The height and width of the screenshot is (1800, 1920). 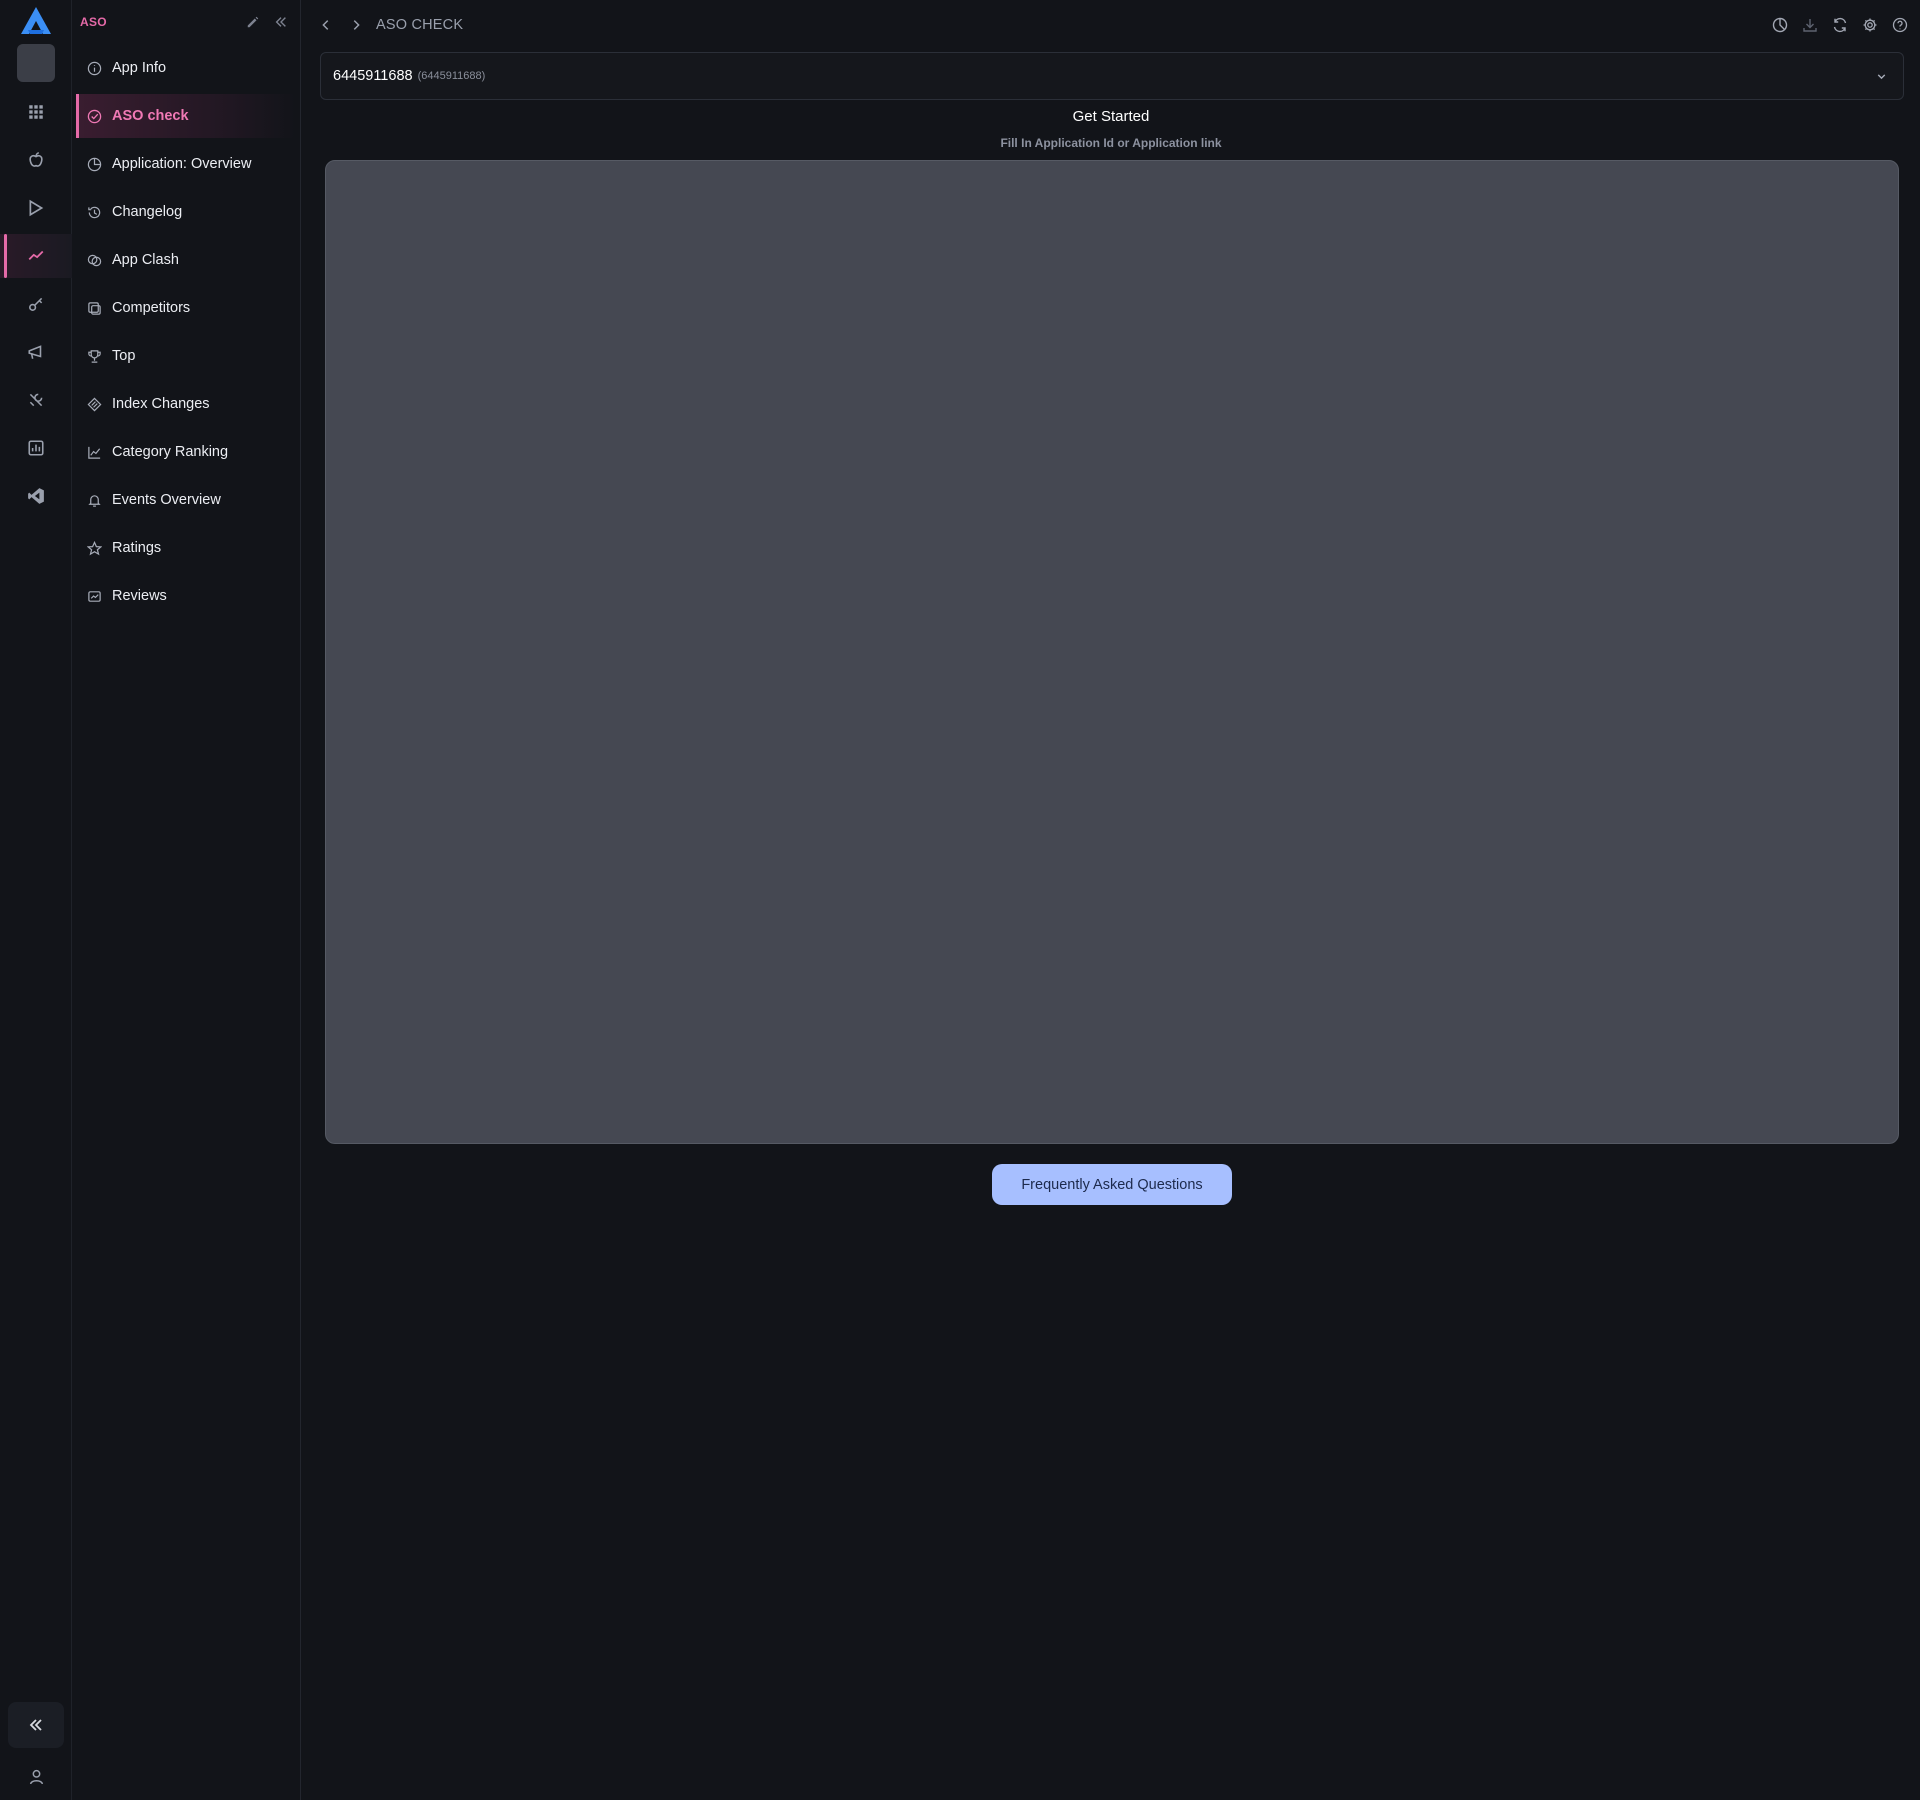 What do you see at coordinates (94, 164) in the screenshot?
I see `pie-chart-icon` at bounding box center [94, 164].